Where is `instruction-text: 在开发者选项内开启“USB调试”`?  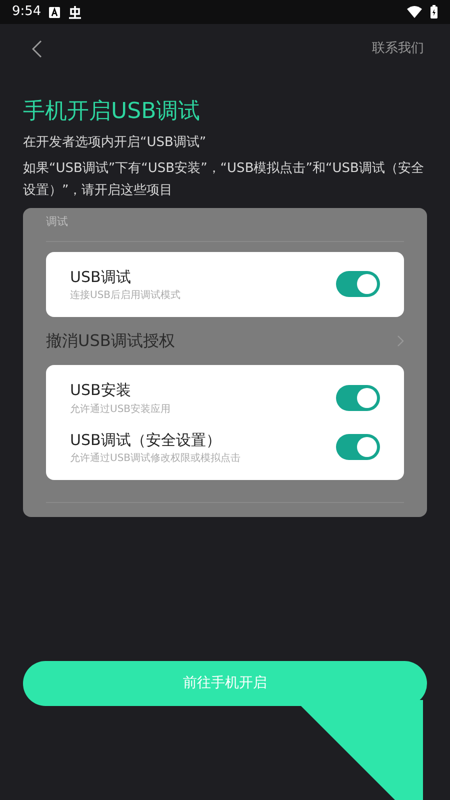
instruction-text: 在开发者选项内开启“USB调试” is located at coordinates (115, 143).